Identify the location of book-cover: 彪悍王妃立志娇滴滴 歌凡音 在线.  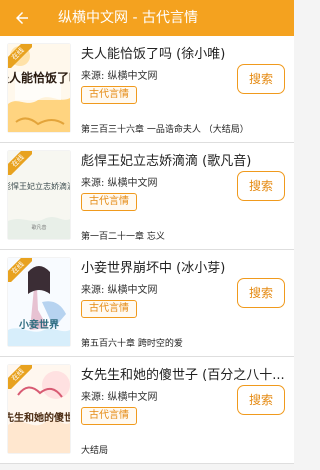
(39, 195).